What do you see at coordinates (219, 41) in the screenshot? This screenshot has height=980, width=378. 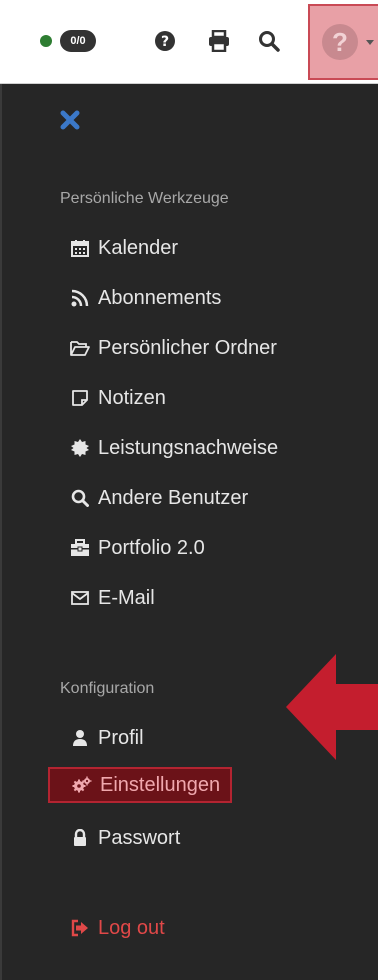 I see `print-icon` at bounding box center [219, 41].